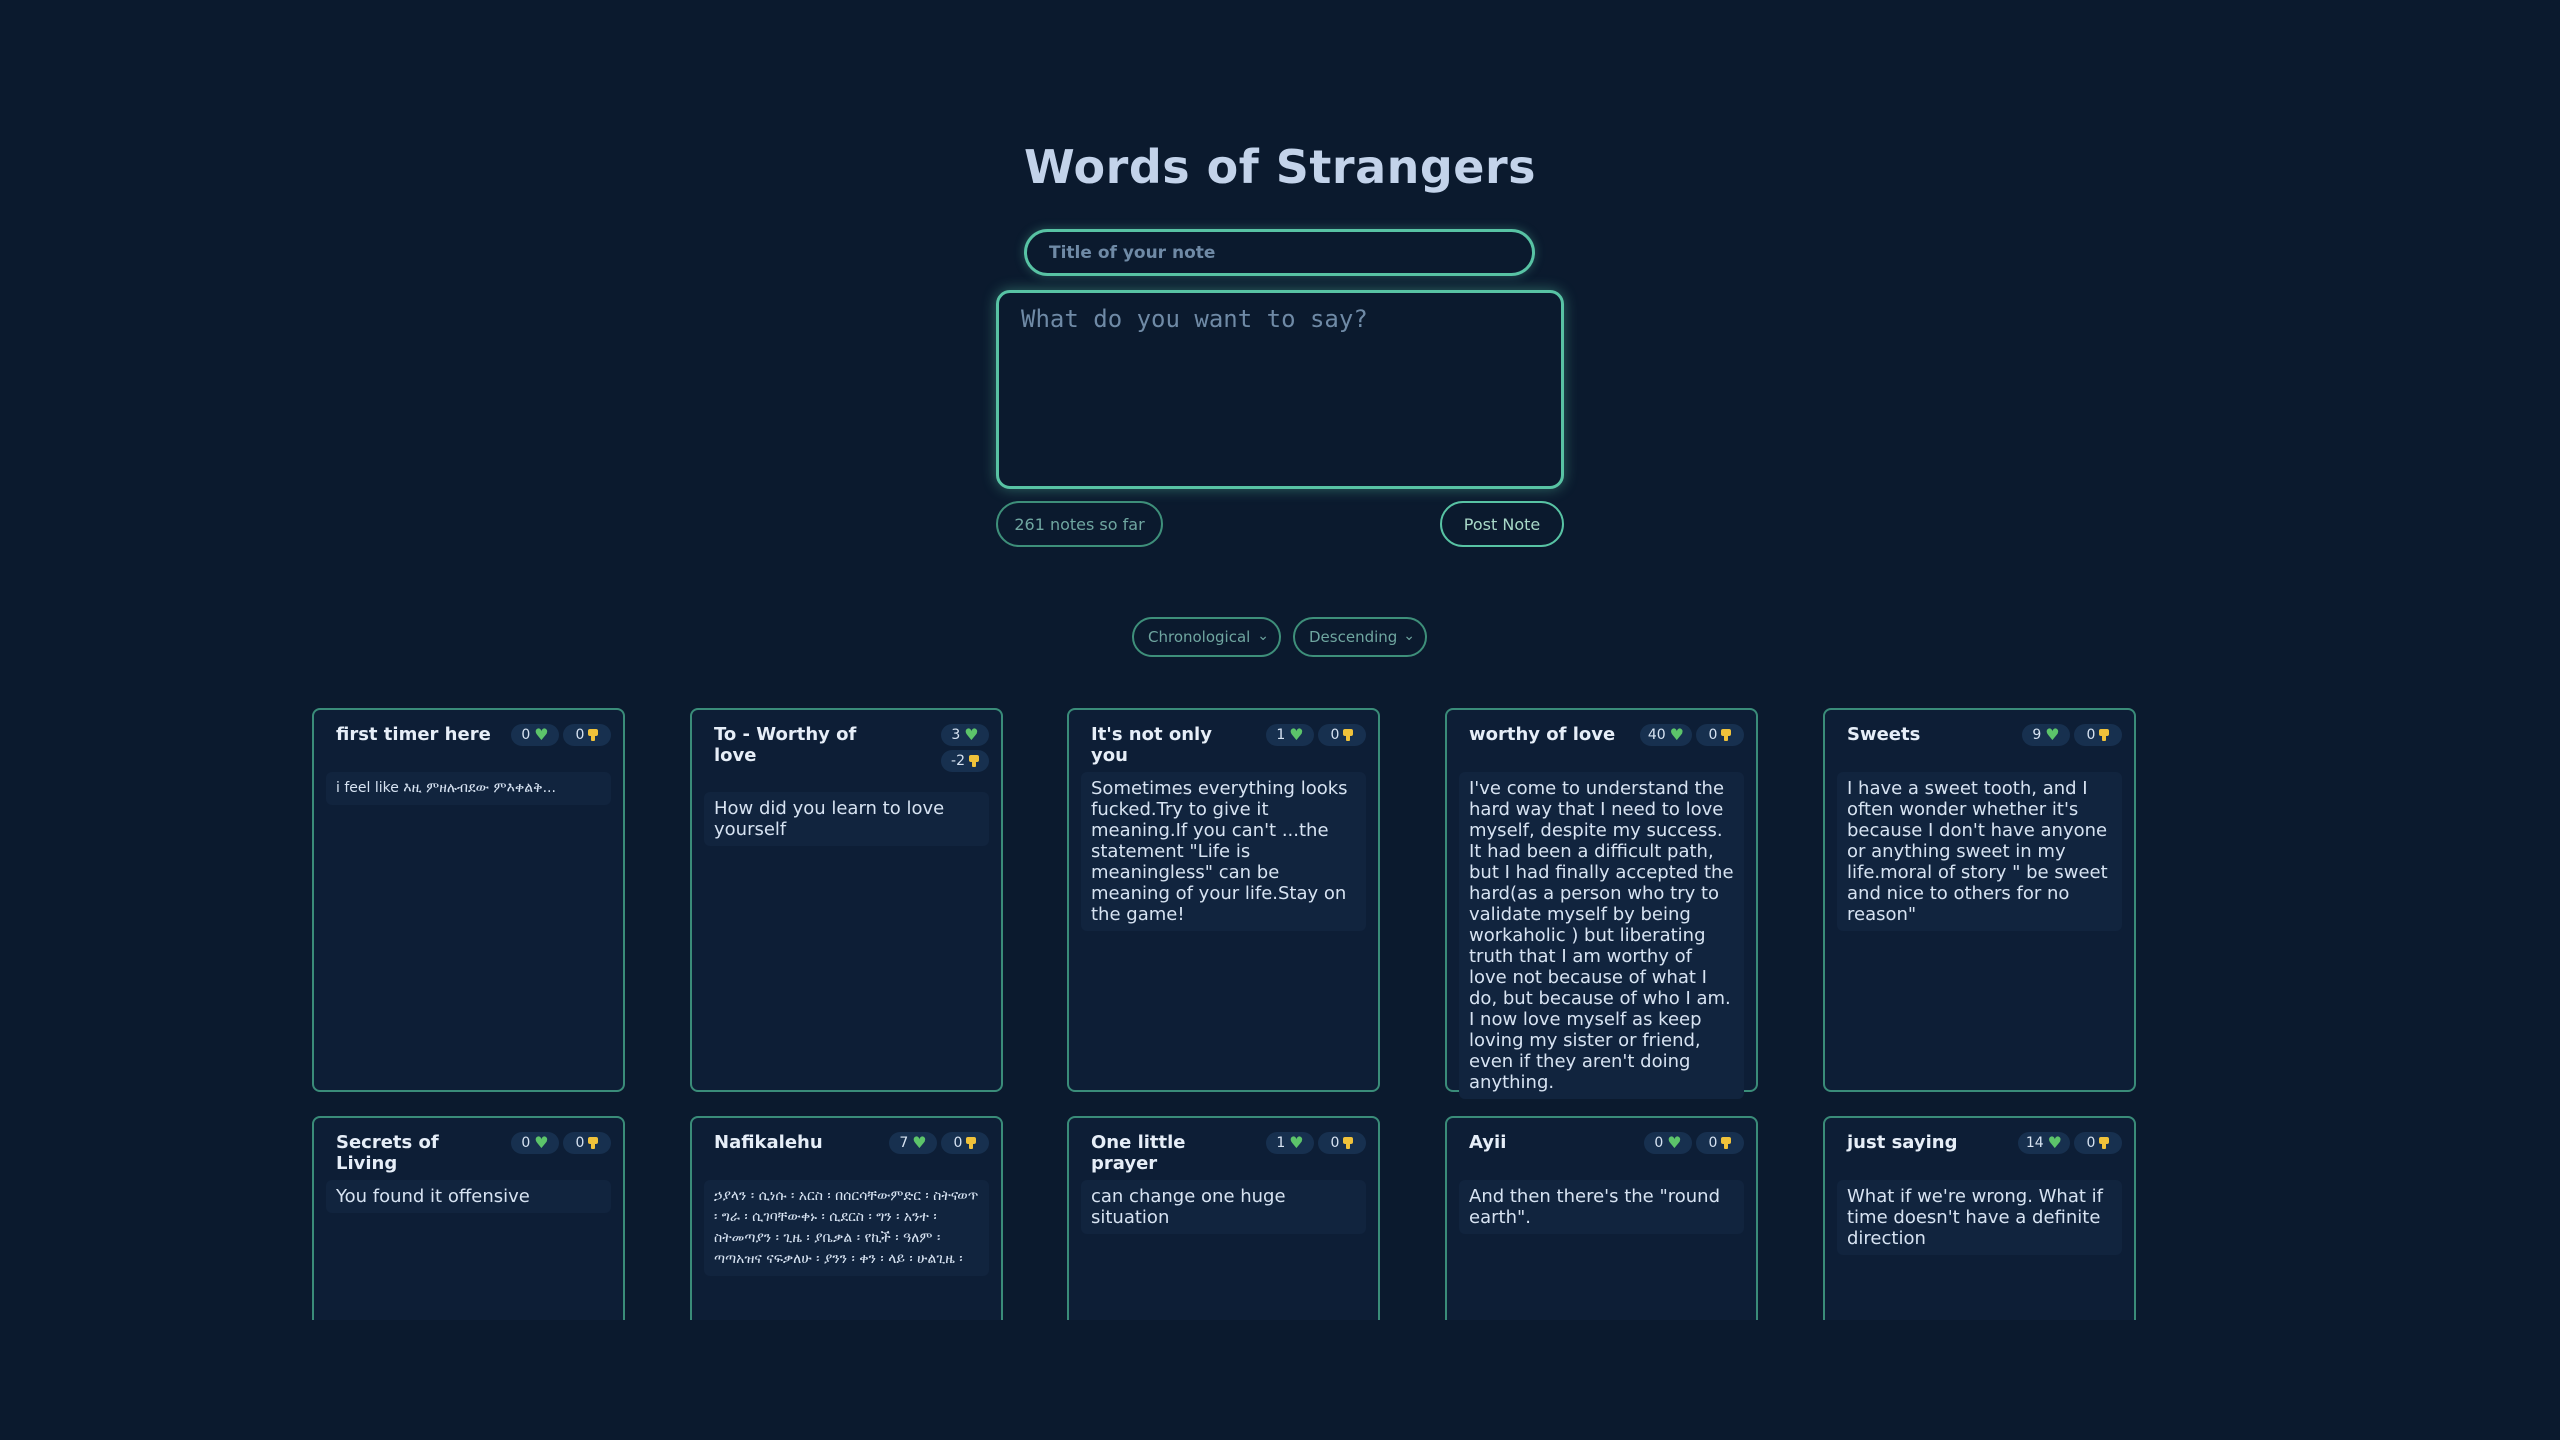 The width and height of the screenshot is (2560, 1440). What do you see at coordinates (468, 1196) in the screenshot?
I see `note-body: You found it offensive` at bounding box center [468, 1196].